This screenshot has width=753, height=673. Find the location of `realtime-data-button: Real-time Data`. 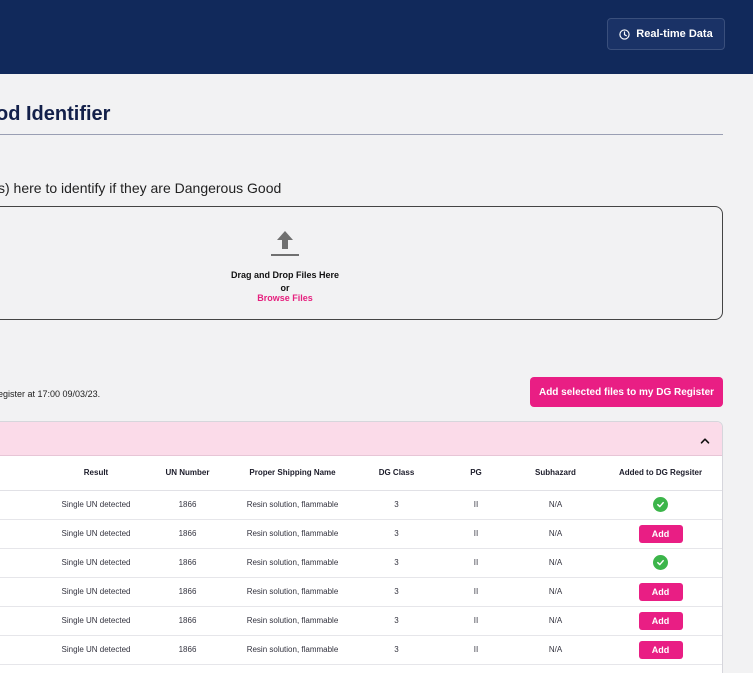

realtime-data-button: Real-time Data is located at coordinates (666, 34).